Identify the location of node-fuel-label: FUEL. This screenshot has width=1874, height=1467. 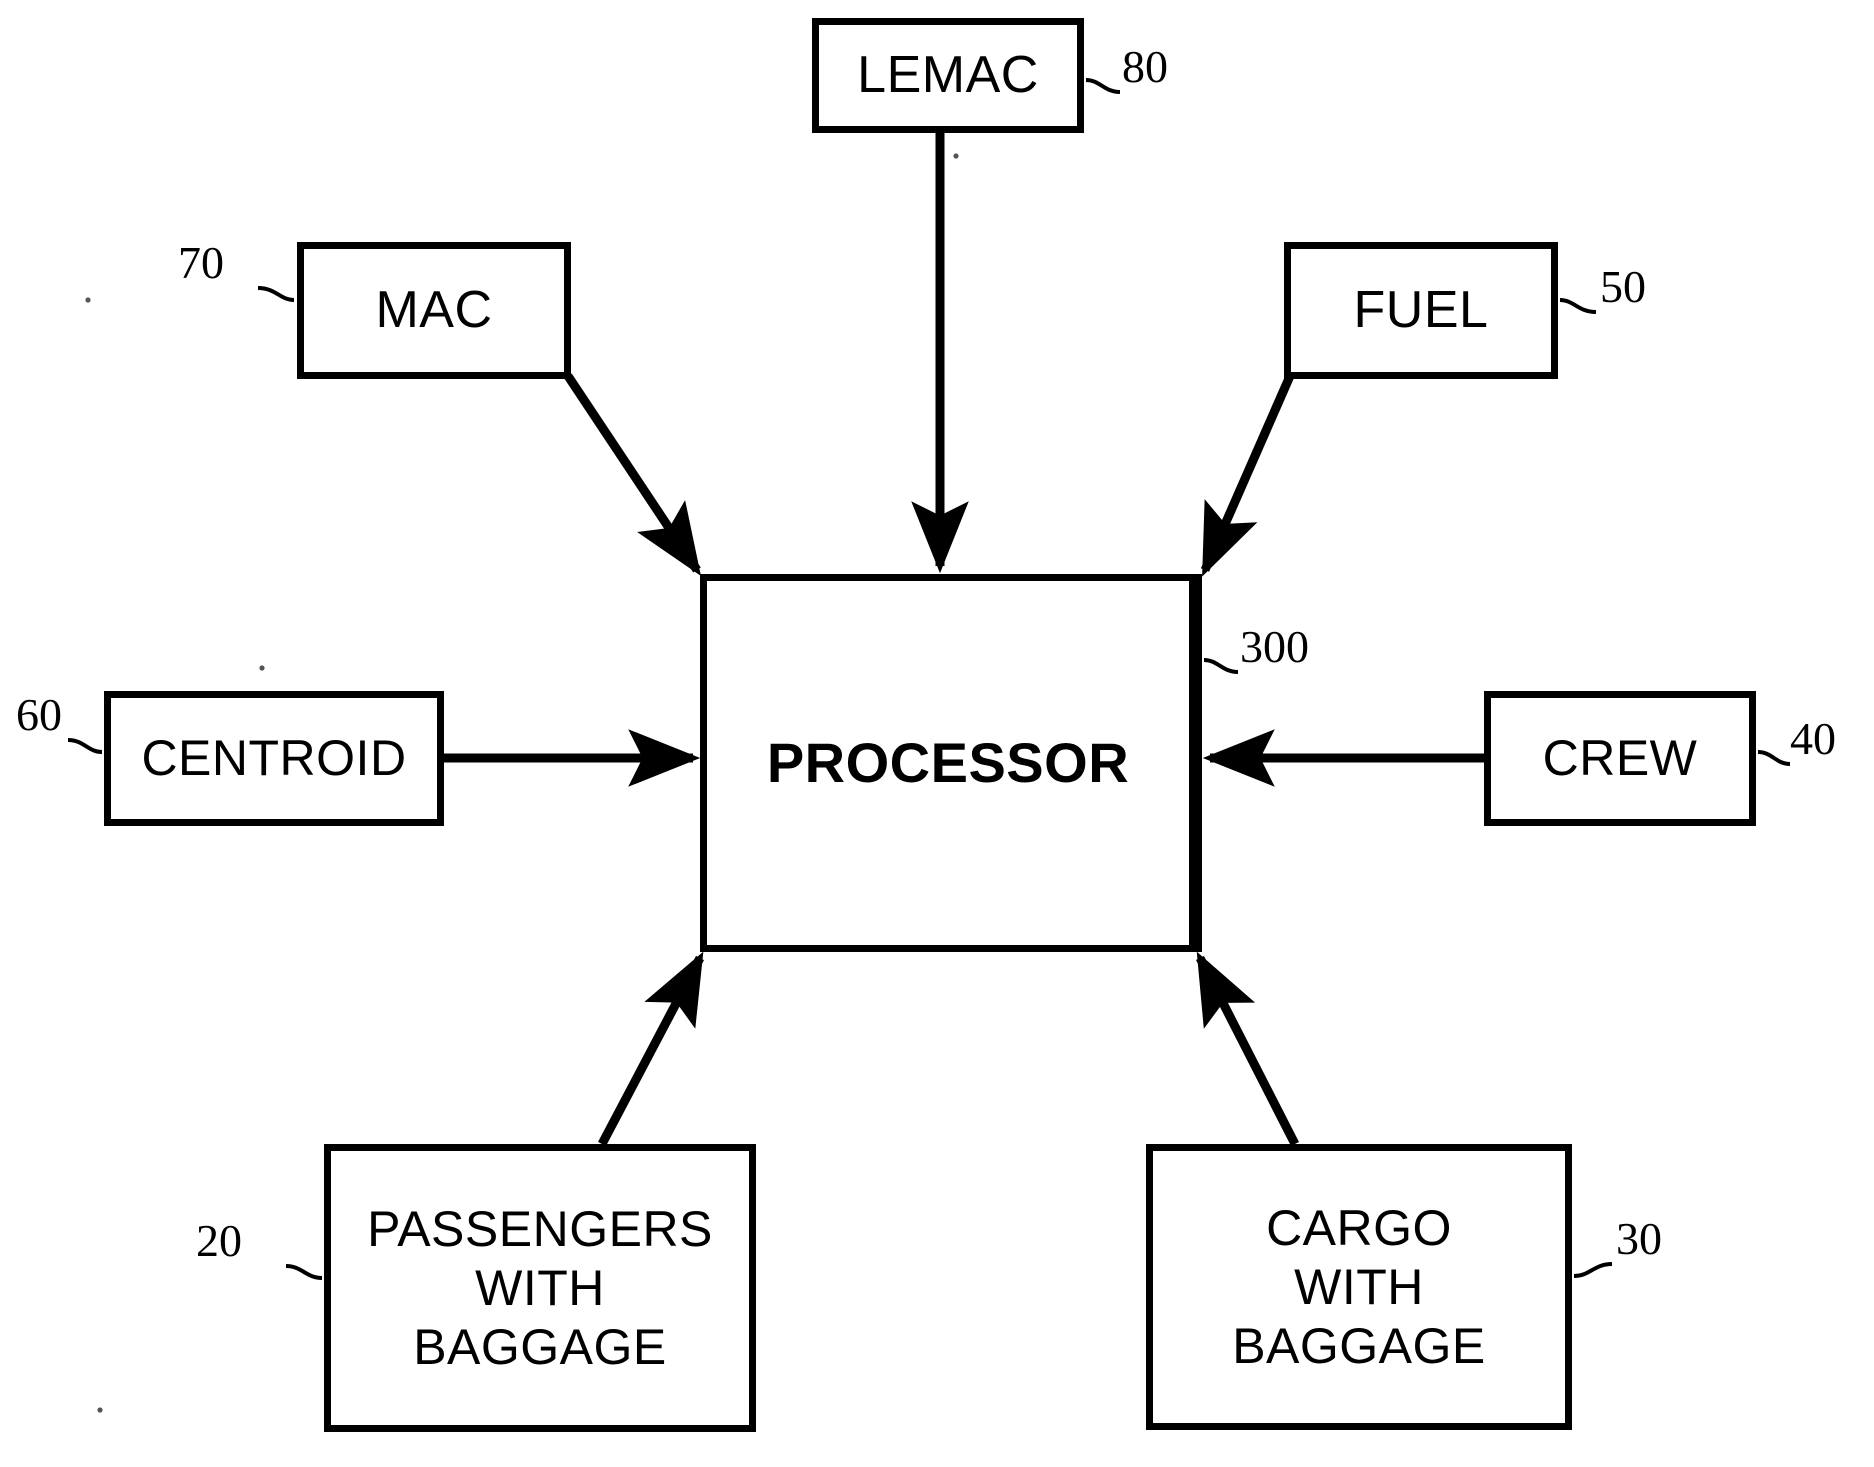
(1421, 309).